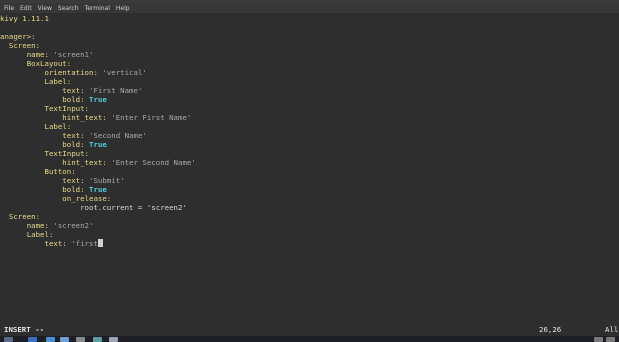 The height and width of the screenshot is (342, 619). What do you see at coordinates (118, 135) in the screenshot?
I see `code-token: 'Second Name'` at bounding box center [118, 135].